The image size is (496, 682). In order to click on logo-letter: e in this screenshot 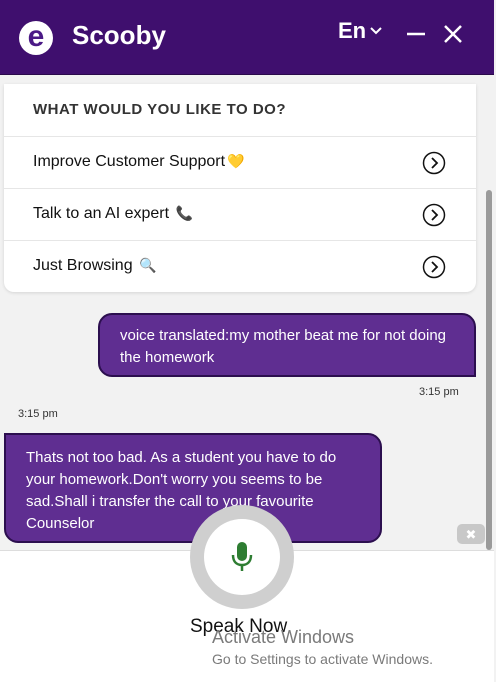, I will do `click(36, 36)`.